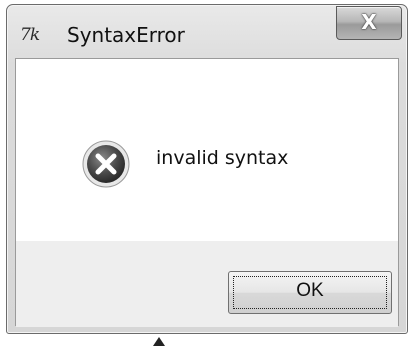 This screenshot has width=420, height=347. I want to click on ok-button-label: OK, so click(310, 290).